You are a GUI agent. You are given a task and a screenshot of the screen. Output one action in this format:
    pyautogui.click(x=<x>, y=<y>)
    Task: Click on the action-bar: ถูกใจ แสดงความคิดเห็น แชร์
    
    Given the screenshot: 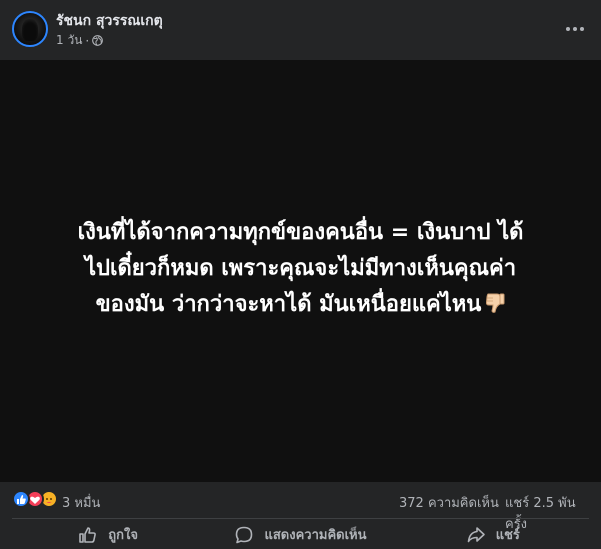 What is the action you would take?
    pyautogui.click(x=300, y=534)
    